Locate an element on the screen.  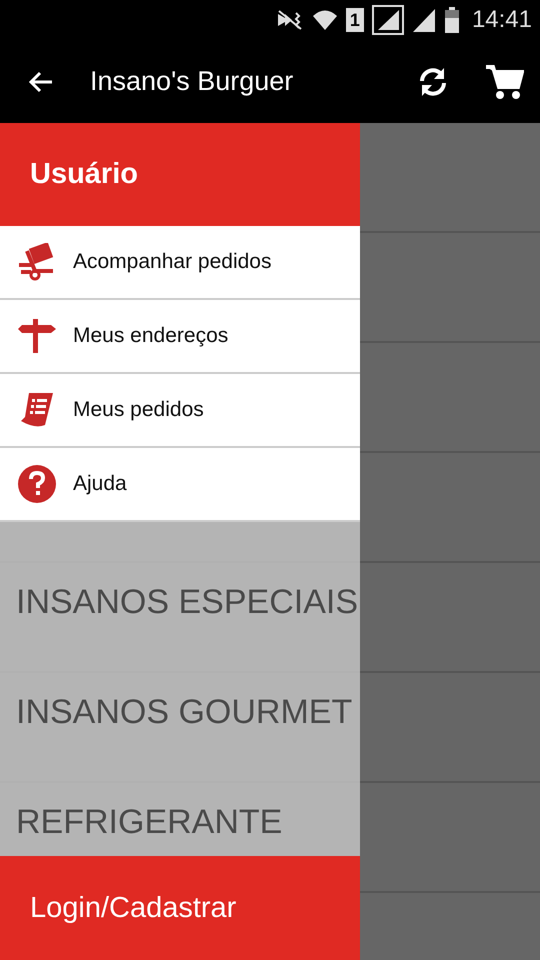
category-label: INSANOS GOURMET is located at coordinates (184, 712).